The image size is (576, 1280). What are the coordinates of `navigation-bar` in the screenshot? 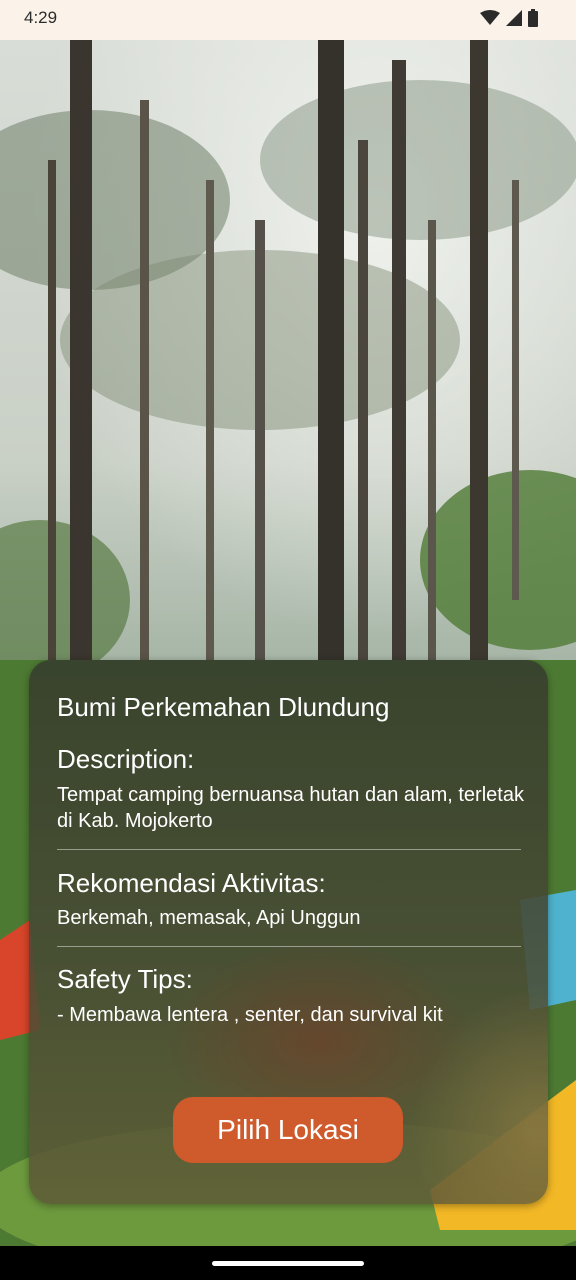 It's located at (288, 1263).